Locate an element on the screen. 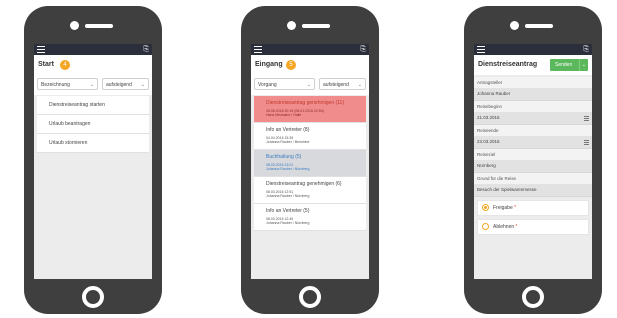  menu-item: Urlaub beantragen is located at coordinates (93, 124).